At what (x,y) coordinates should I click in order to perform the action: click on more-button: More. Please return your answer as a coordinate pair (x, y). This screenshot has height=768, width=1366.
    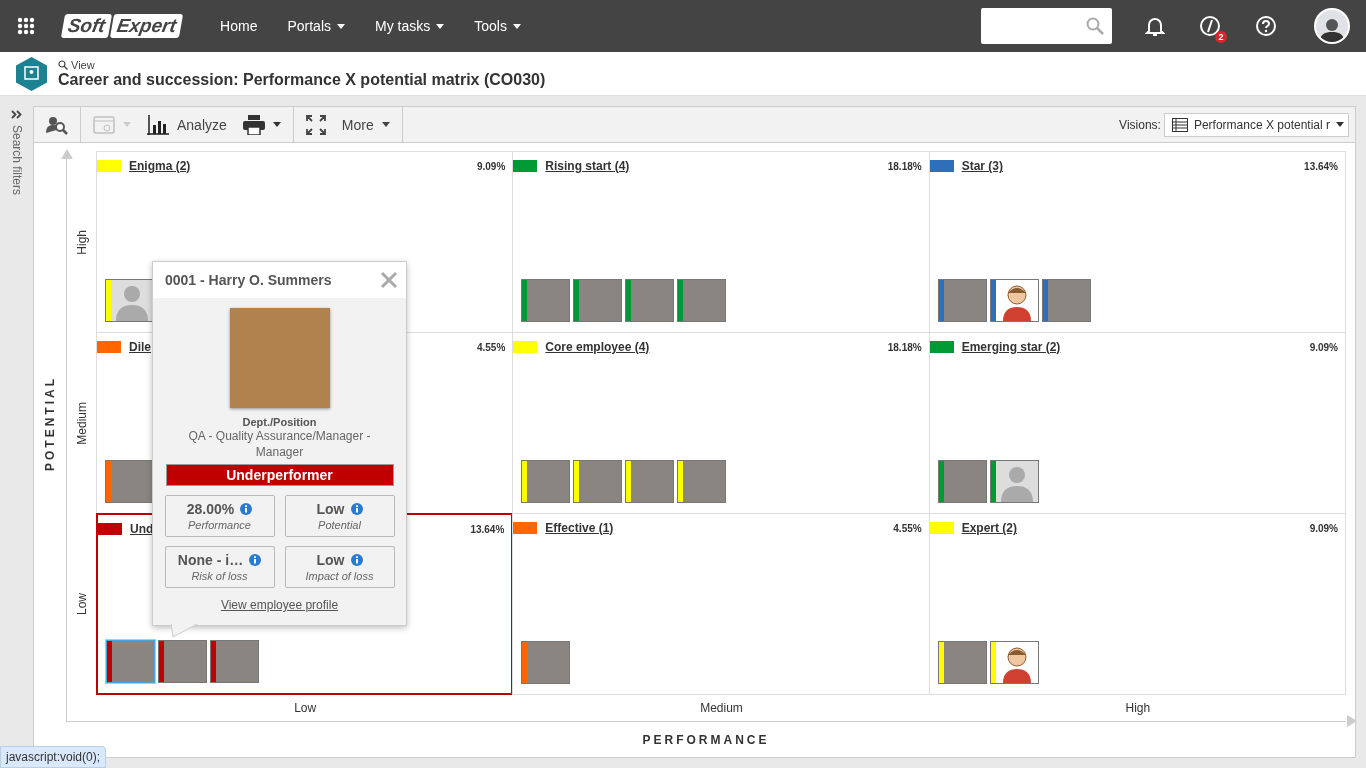
    Looking at the image, I should click on (365, 124).